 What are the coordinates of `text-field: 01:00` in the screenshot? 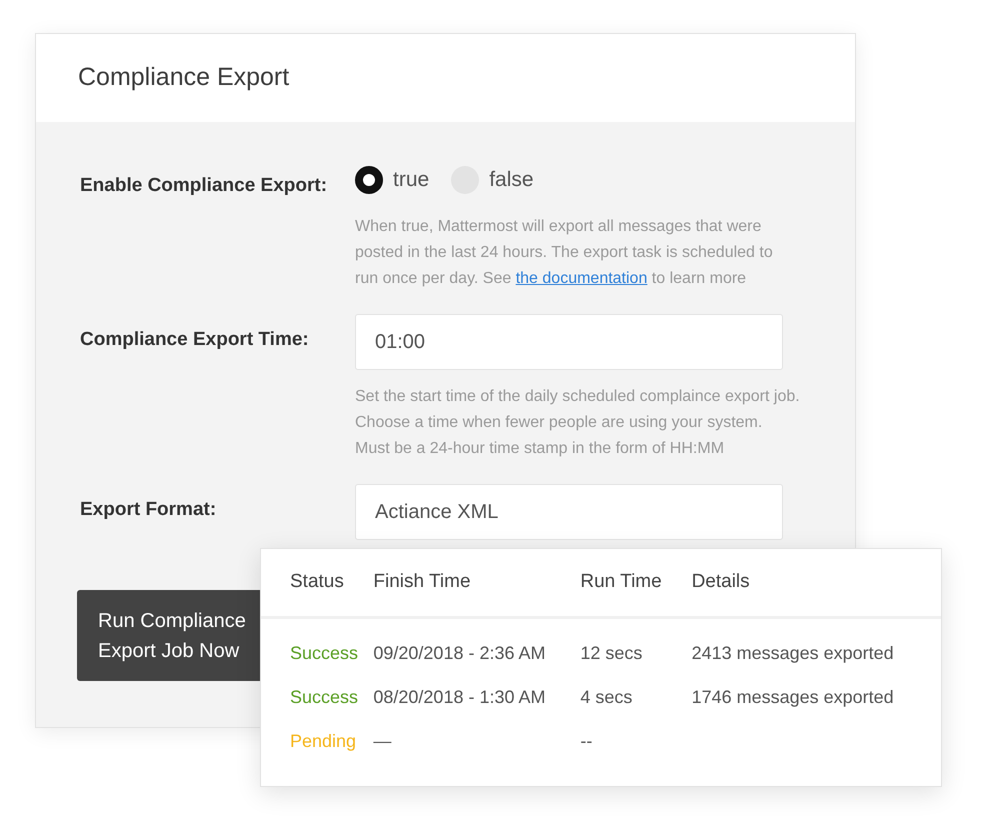 It's located at (569, 342).